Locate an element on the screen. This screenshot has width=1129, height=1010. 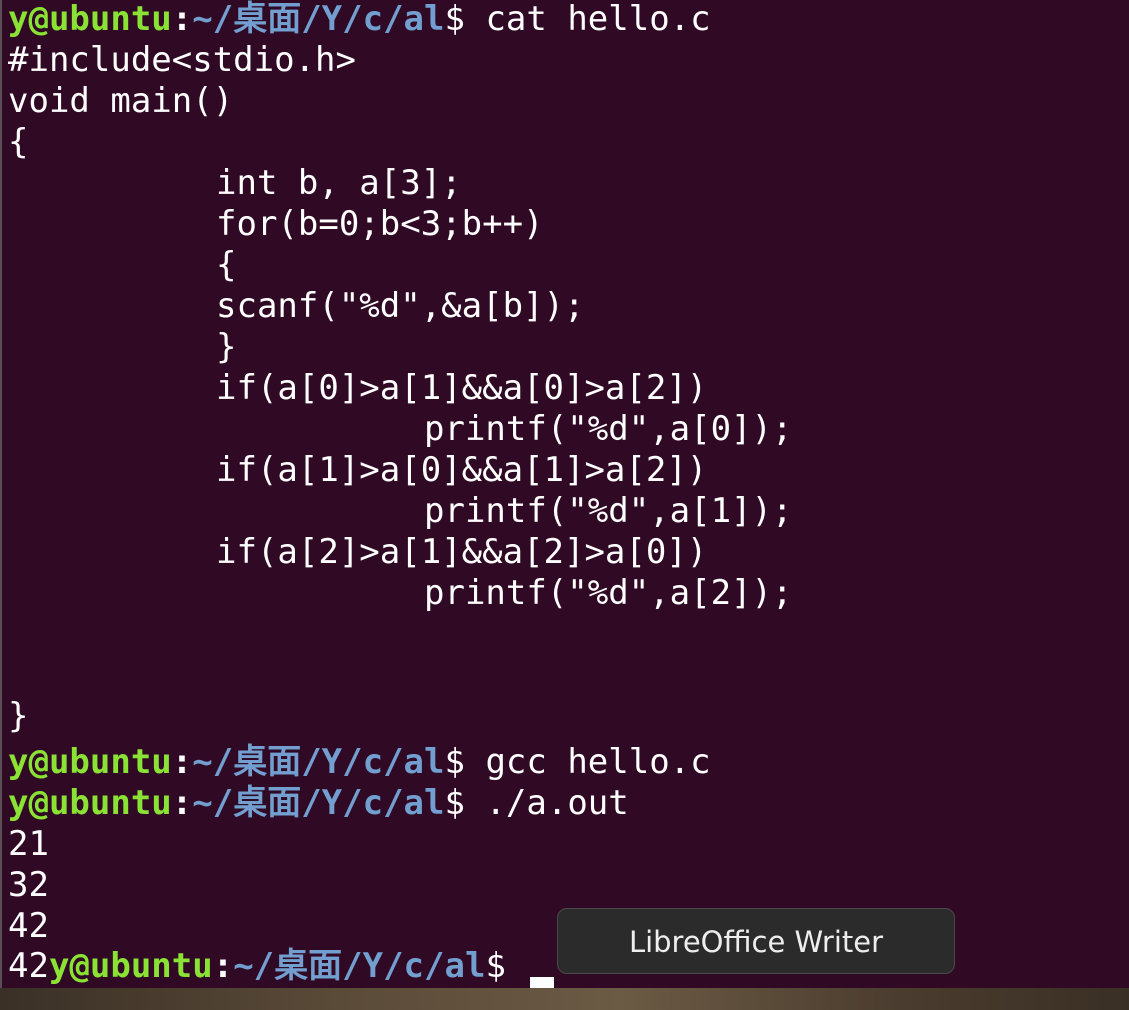
terminal-border is located at coordinates (1, 495).